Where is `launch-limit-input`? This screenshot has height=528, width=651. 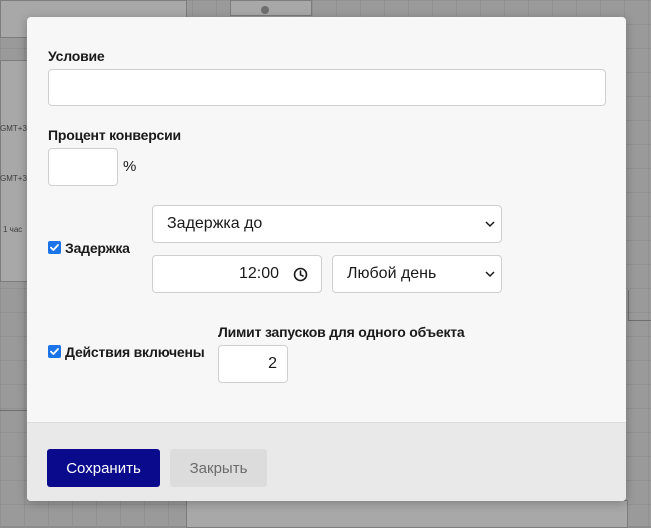 launch-limit-input is located at coordinates (253, 364).